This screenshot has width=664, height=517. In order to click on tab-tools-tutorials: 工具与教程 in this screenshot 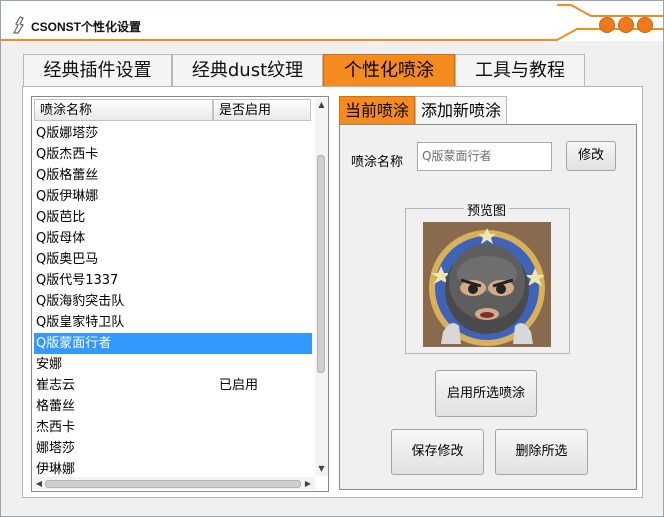, I will do `click(520, 70)`.